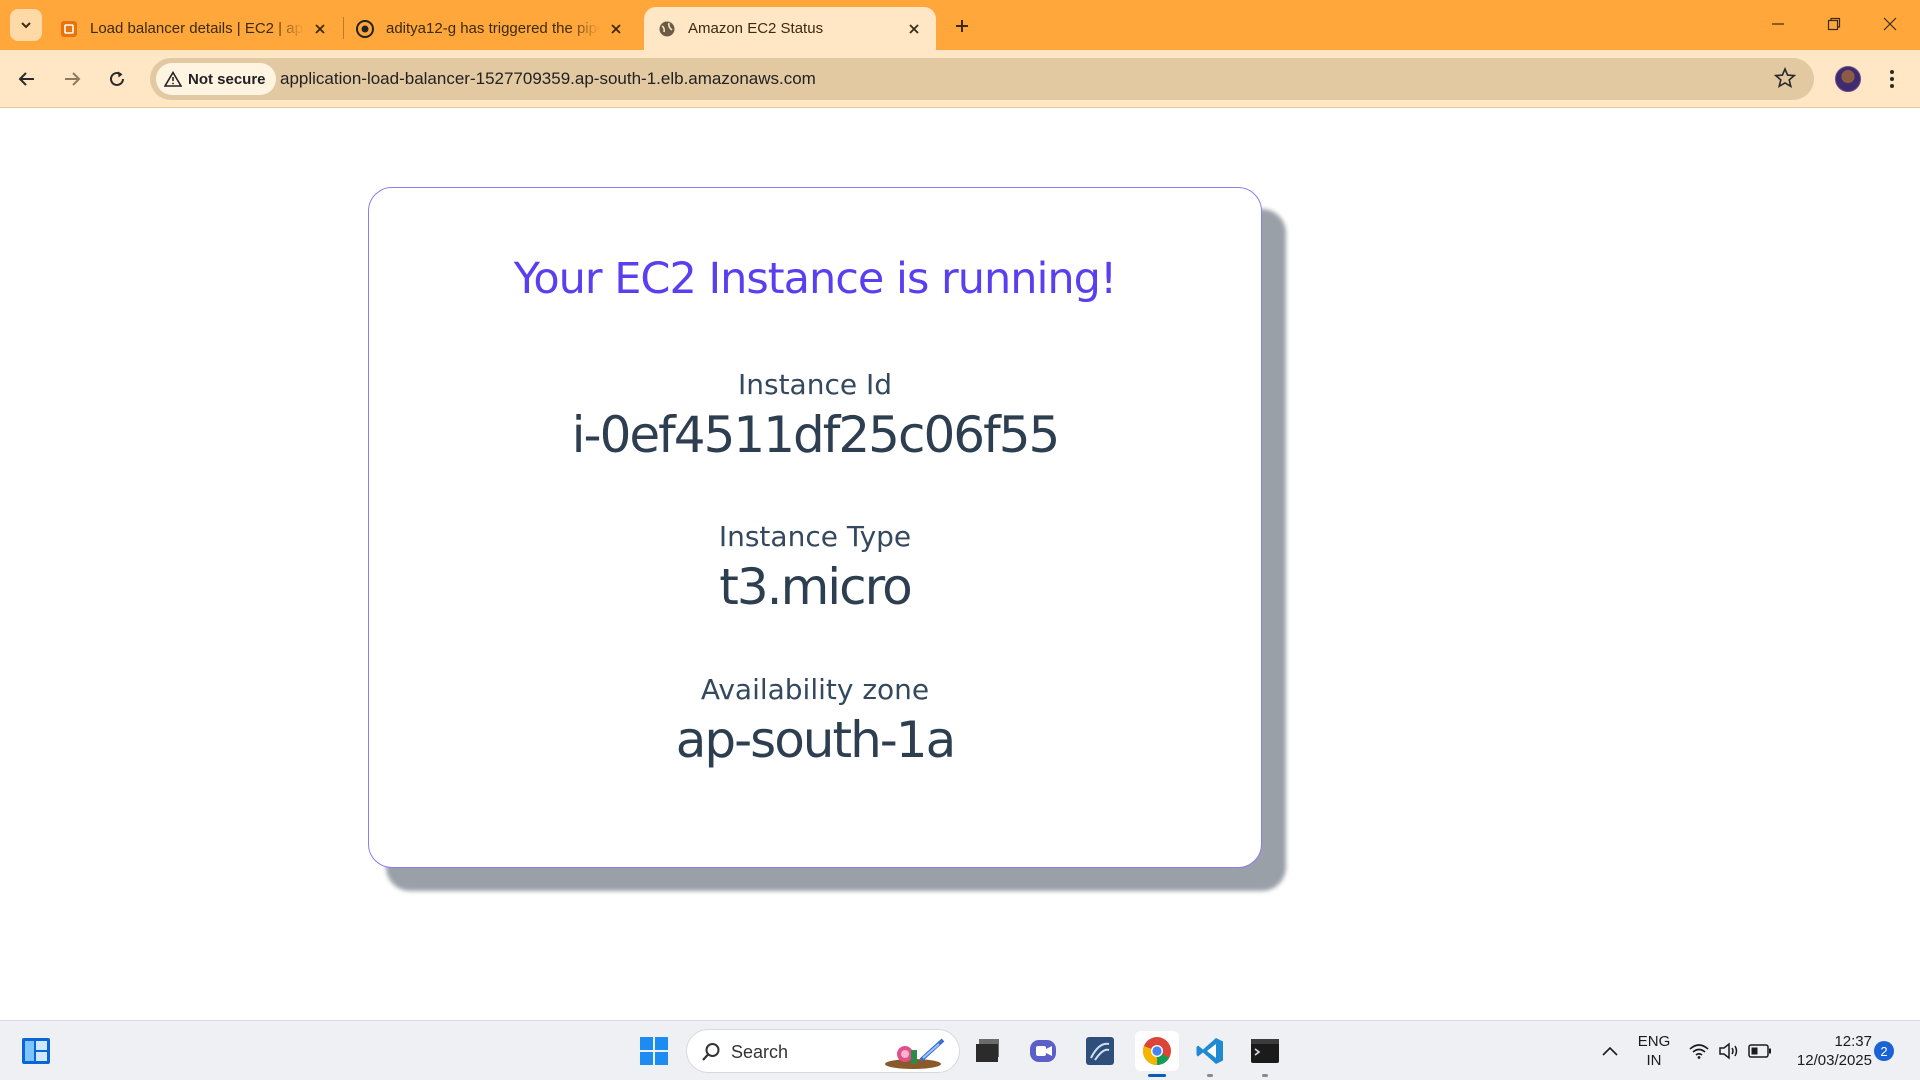  I want to click on profile-avatar, so click(1848, 79).